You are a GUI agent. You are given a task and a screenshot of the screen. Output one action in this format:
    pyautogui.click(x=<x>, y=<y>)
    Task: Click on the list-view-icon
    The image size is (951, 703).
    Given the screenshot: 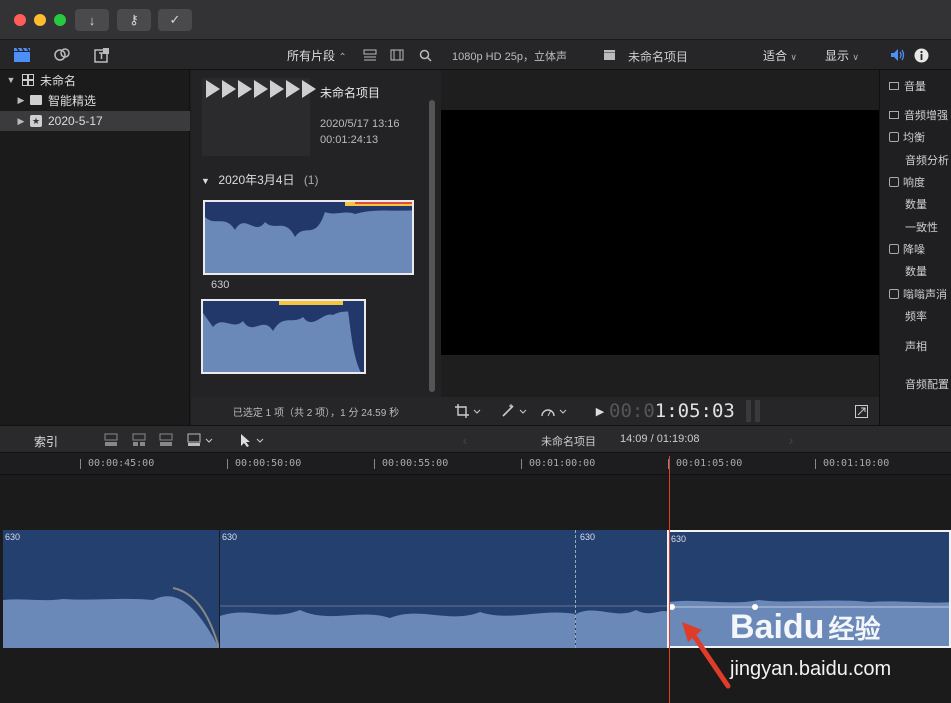 What is the action you would take?
    pyautogui.click(x=370, y=55)
    